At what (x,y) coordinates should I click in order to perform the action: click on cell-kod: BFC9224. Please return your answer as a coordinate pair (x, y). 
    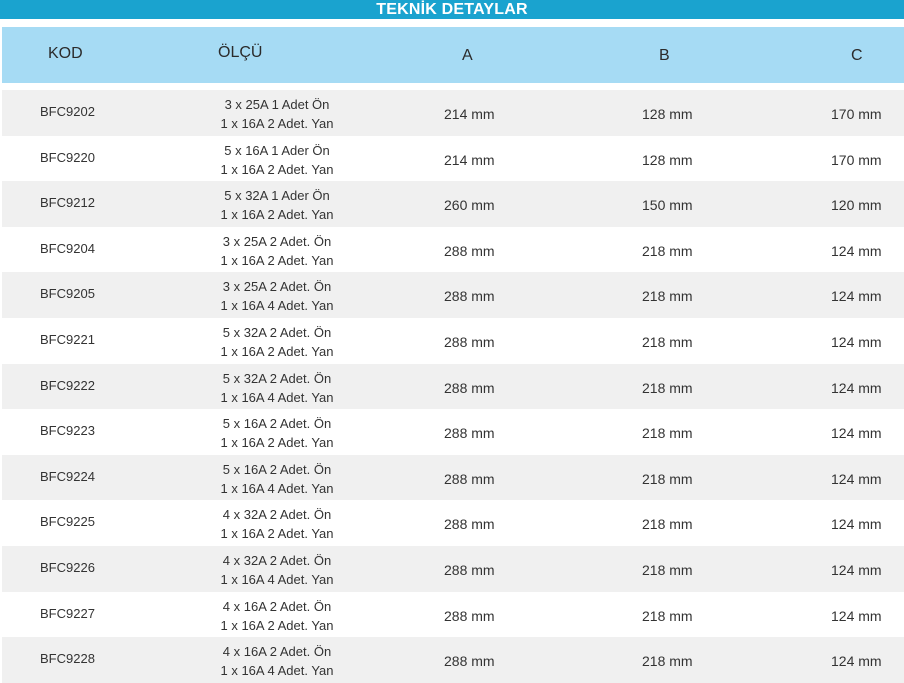
    Looking at the image, I should click on (67, 476).